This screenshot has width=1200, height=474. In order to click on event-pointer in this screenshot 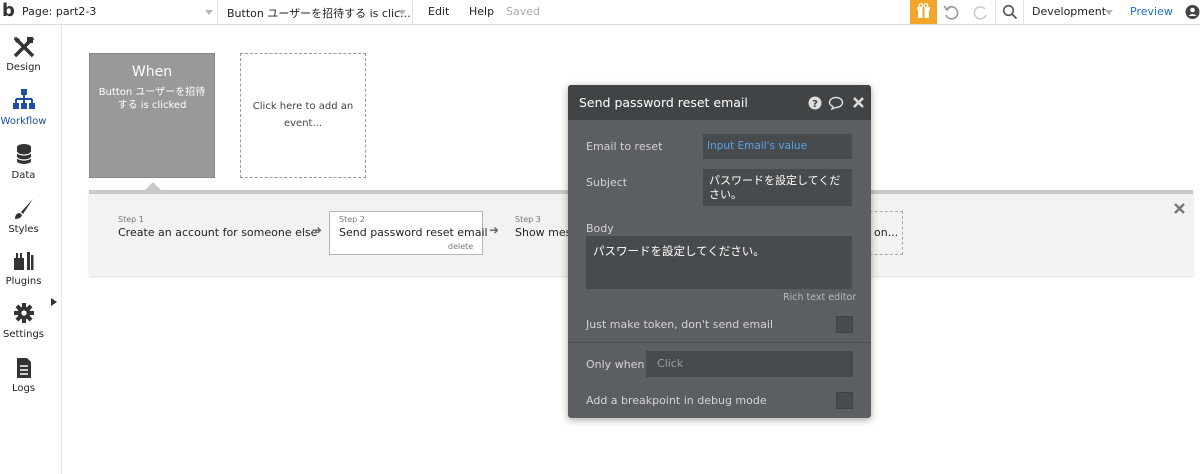, I will do `click(153, 186)`.